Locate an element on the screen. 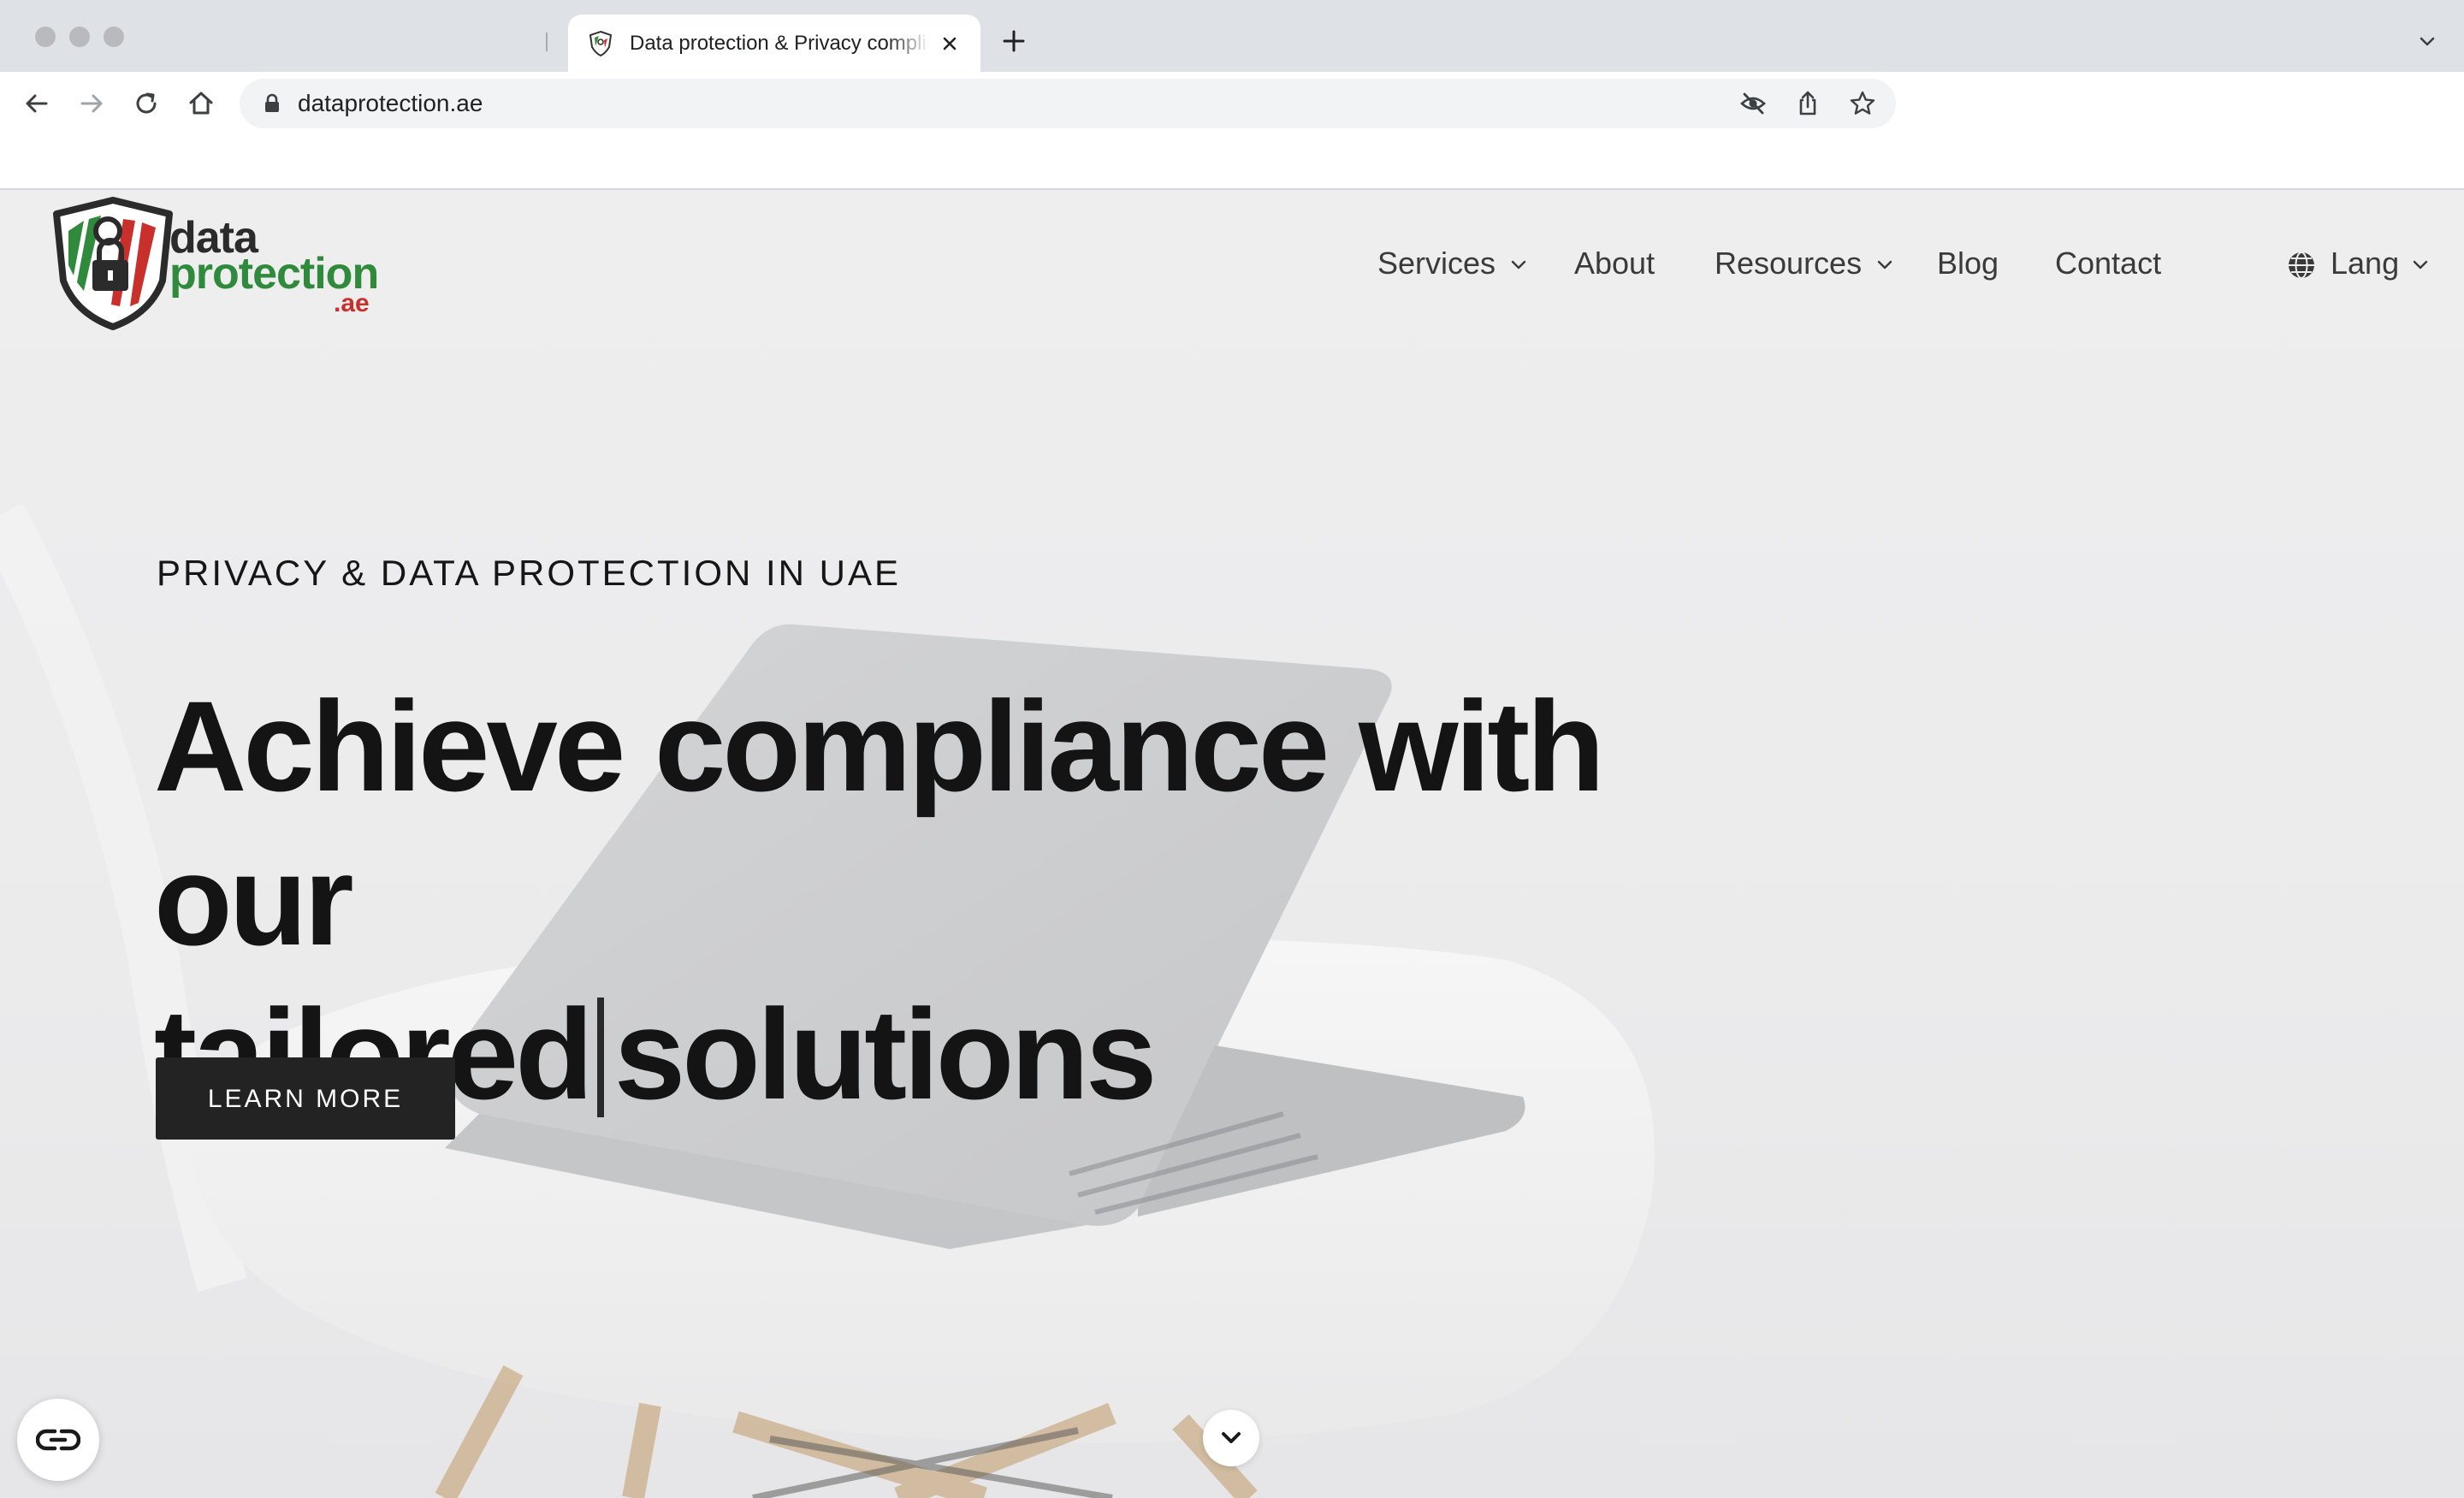 The height and width of the screenshot is (1498, 2464). typing-cursor is located at coordinates (600, 1057).